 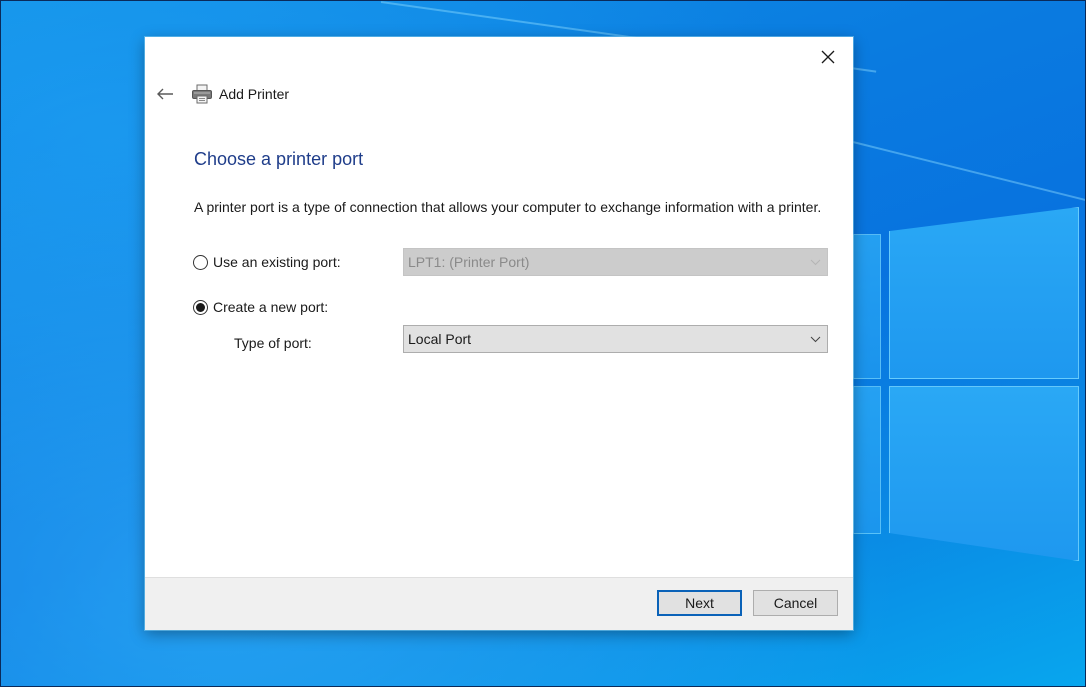 I want to click on use-existing-port-radio: Use an existing port:, so click(x=267, y=262).